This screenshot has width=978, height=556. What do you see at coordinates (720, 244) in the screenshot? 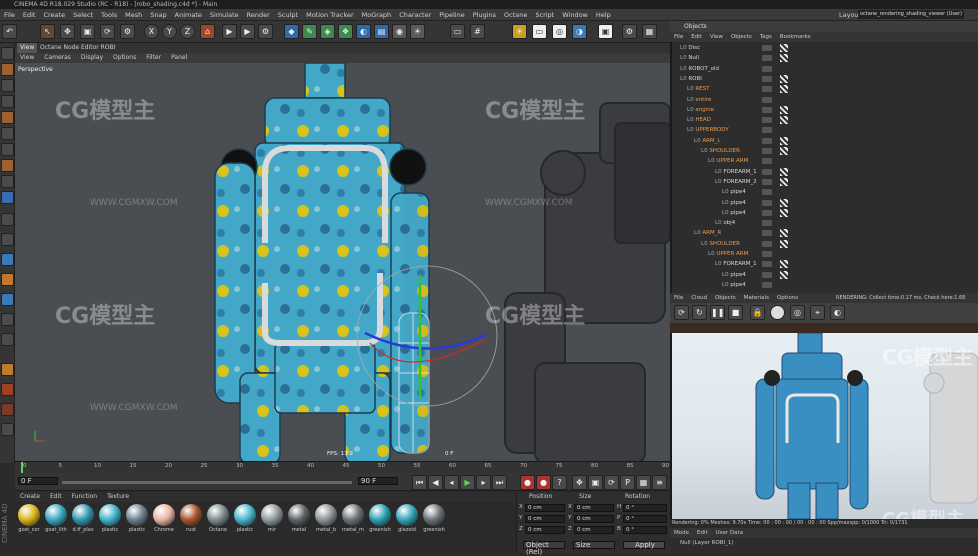
I see `object-tree-item: L0 SHOULDER` at bounding box center [720, 244].